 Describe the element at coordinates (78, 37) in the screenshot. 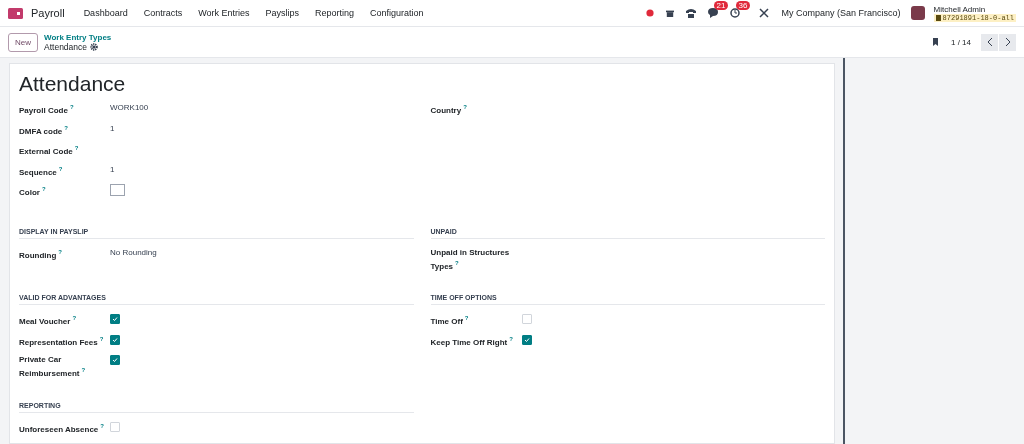

I see `breadcrumb-link: Work Entry Types` at that location.